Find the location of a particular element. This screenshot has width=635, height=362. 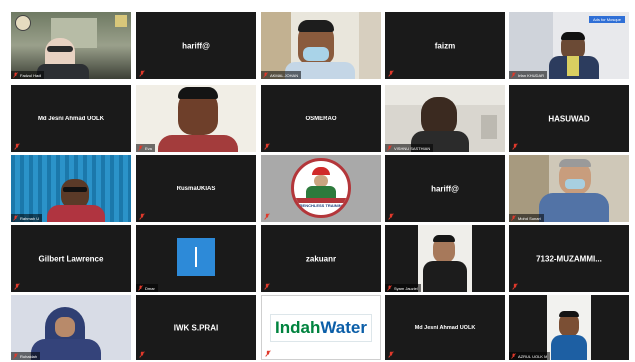

participant-tile: HASUWAD is located at coordinates (569, 118).